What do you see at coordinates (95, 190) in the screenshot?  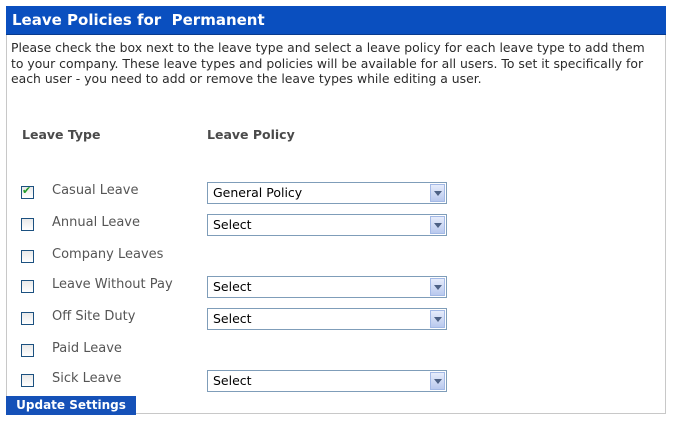 I see `leave-type-label: Casual Leave` at bounding box center [95, 190].